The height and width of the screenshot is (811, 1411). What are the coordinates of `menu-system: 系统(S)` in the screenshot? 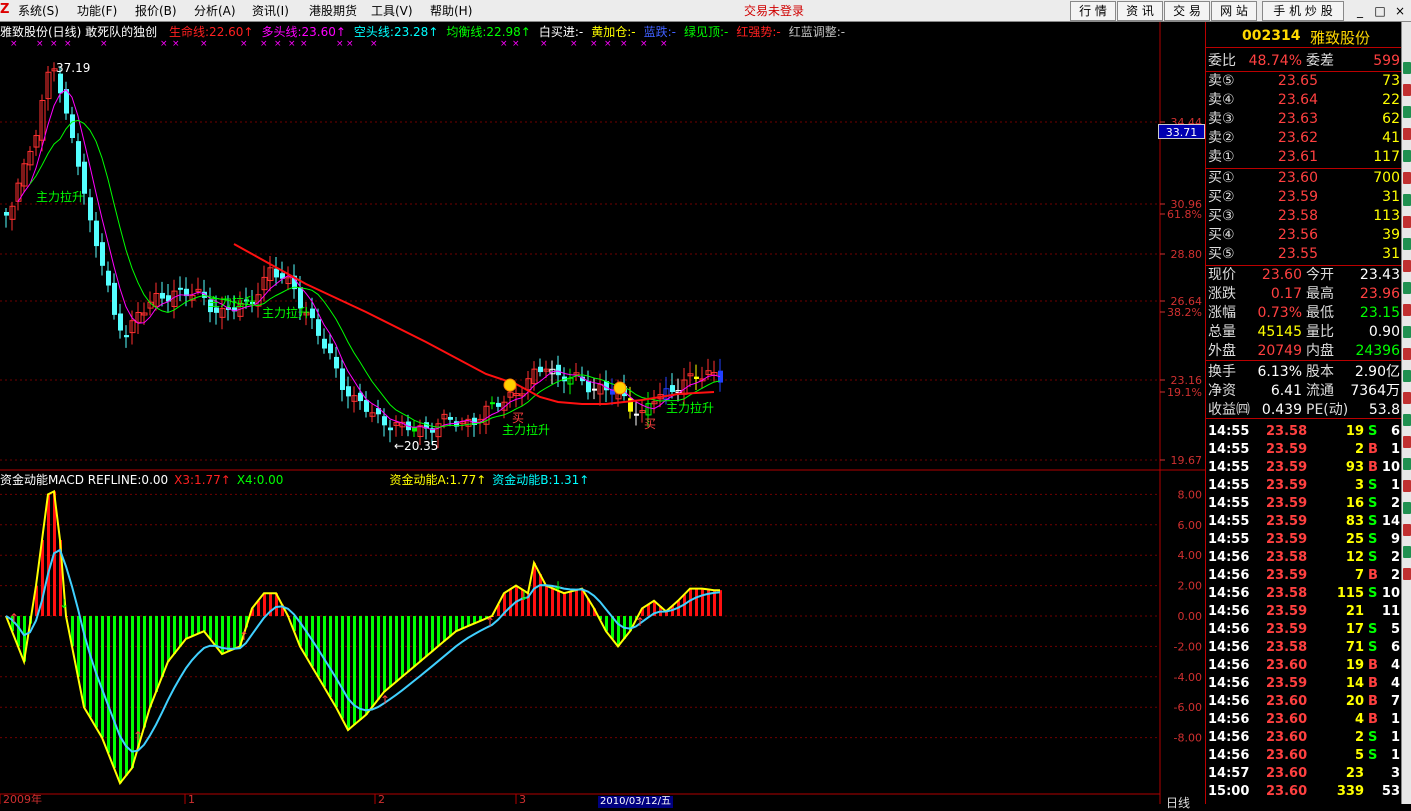 It's located at (38, 11).